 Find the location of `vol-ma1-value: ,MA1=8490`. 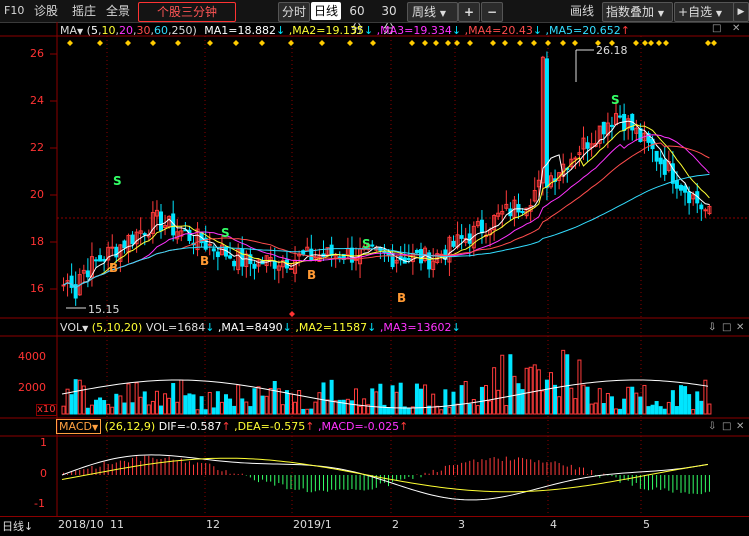

vol-ma1-value: ,MA1=8490 is located at coordinates (250, 327).